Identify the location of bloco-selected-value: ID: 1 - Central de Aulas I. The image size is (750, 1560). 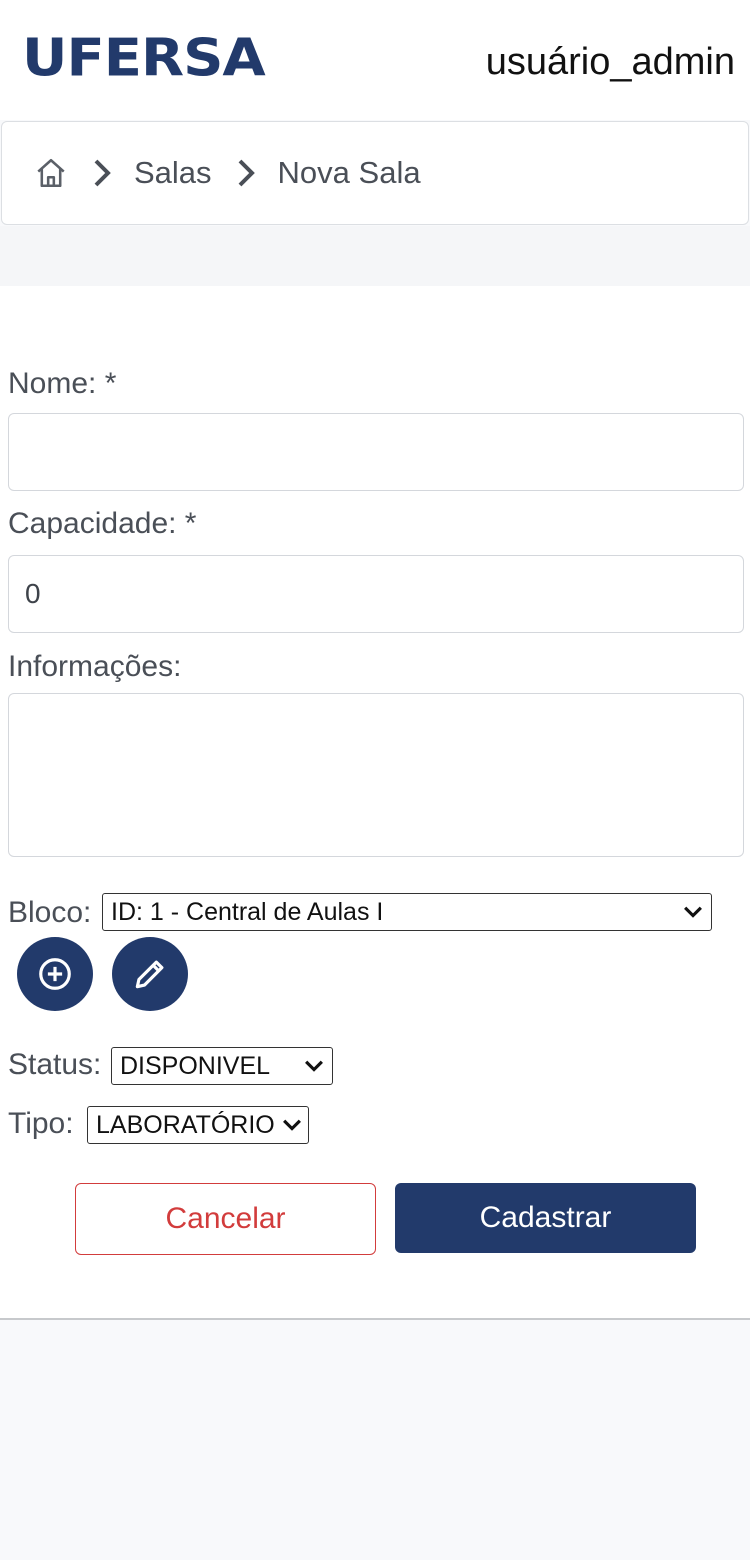
(247, 911).